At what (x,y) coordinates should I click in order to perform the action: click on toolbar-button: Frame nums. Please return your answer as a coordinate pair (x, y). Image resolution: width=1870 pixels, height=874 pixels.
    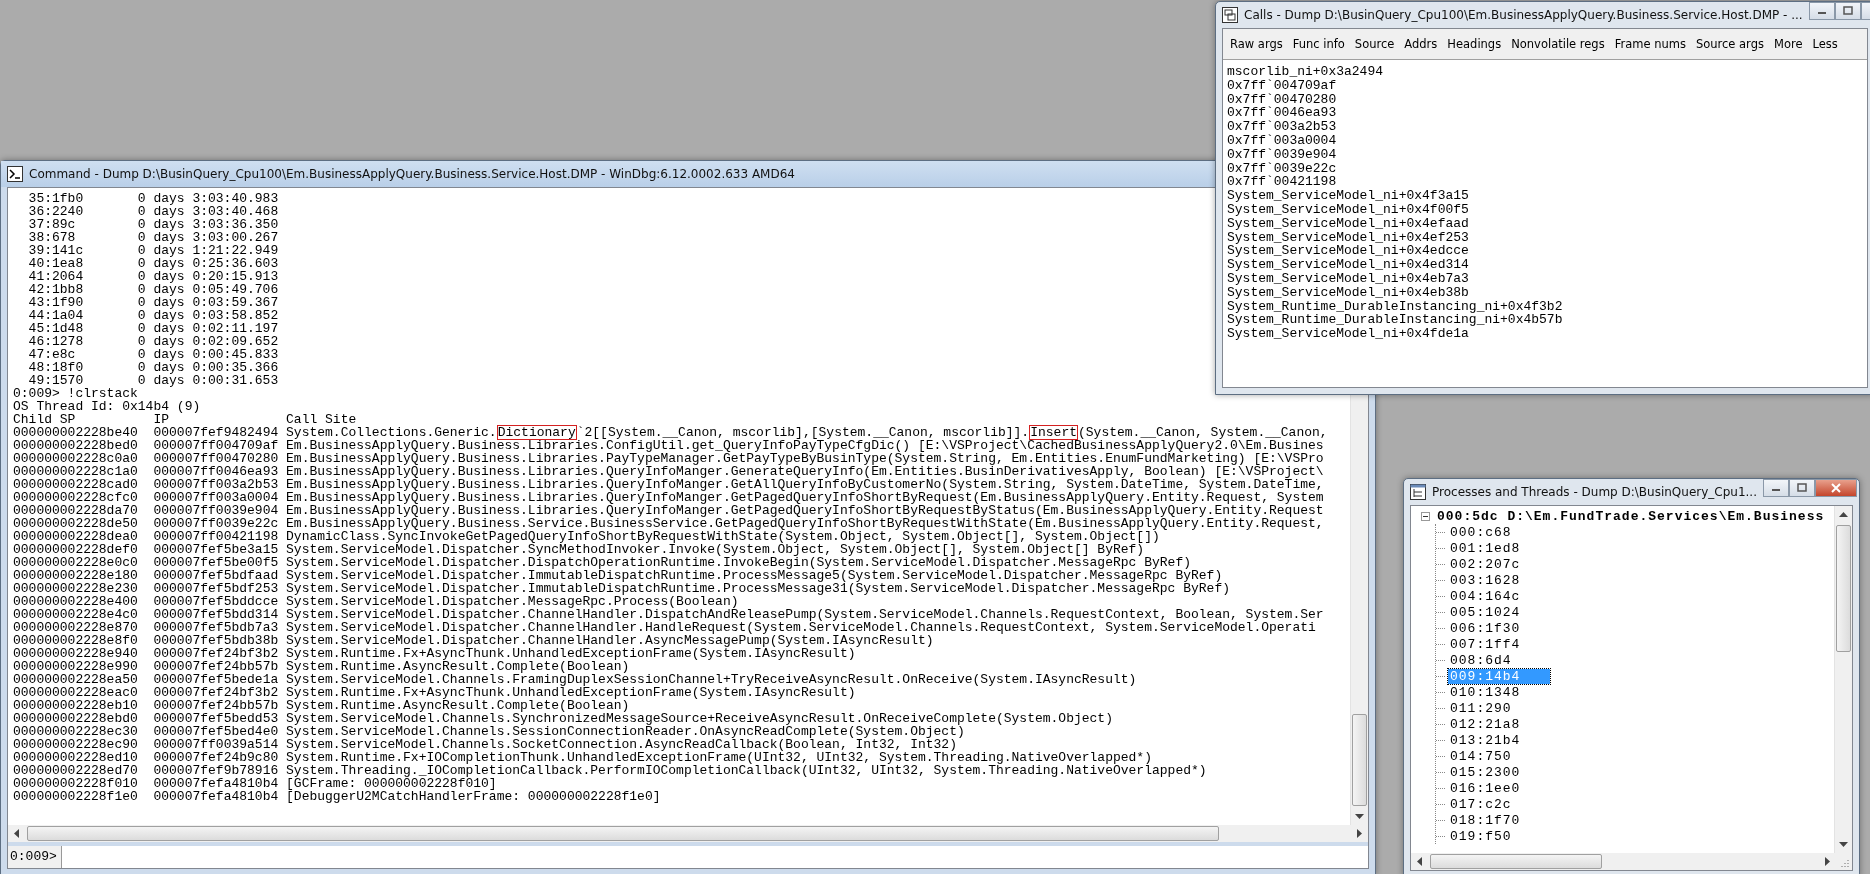
    Looking at the image, I should click on (1650, 44).